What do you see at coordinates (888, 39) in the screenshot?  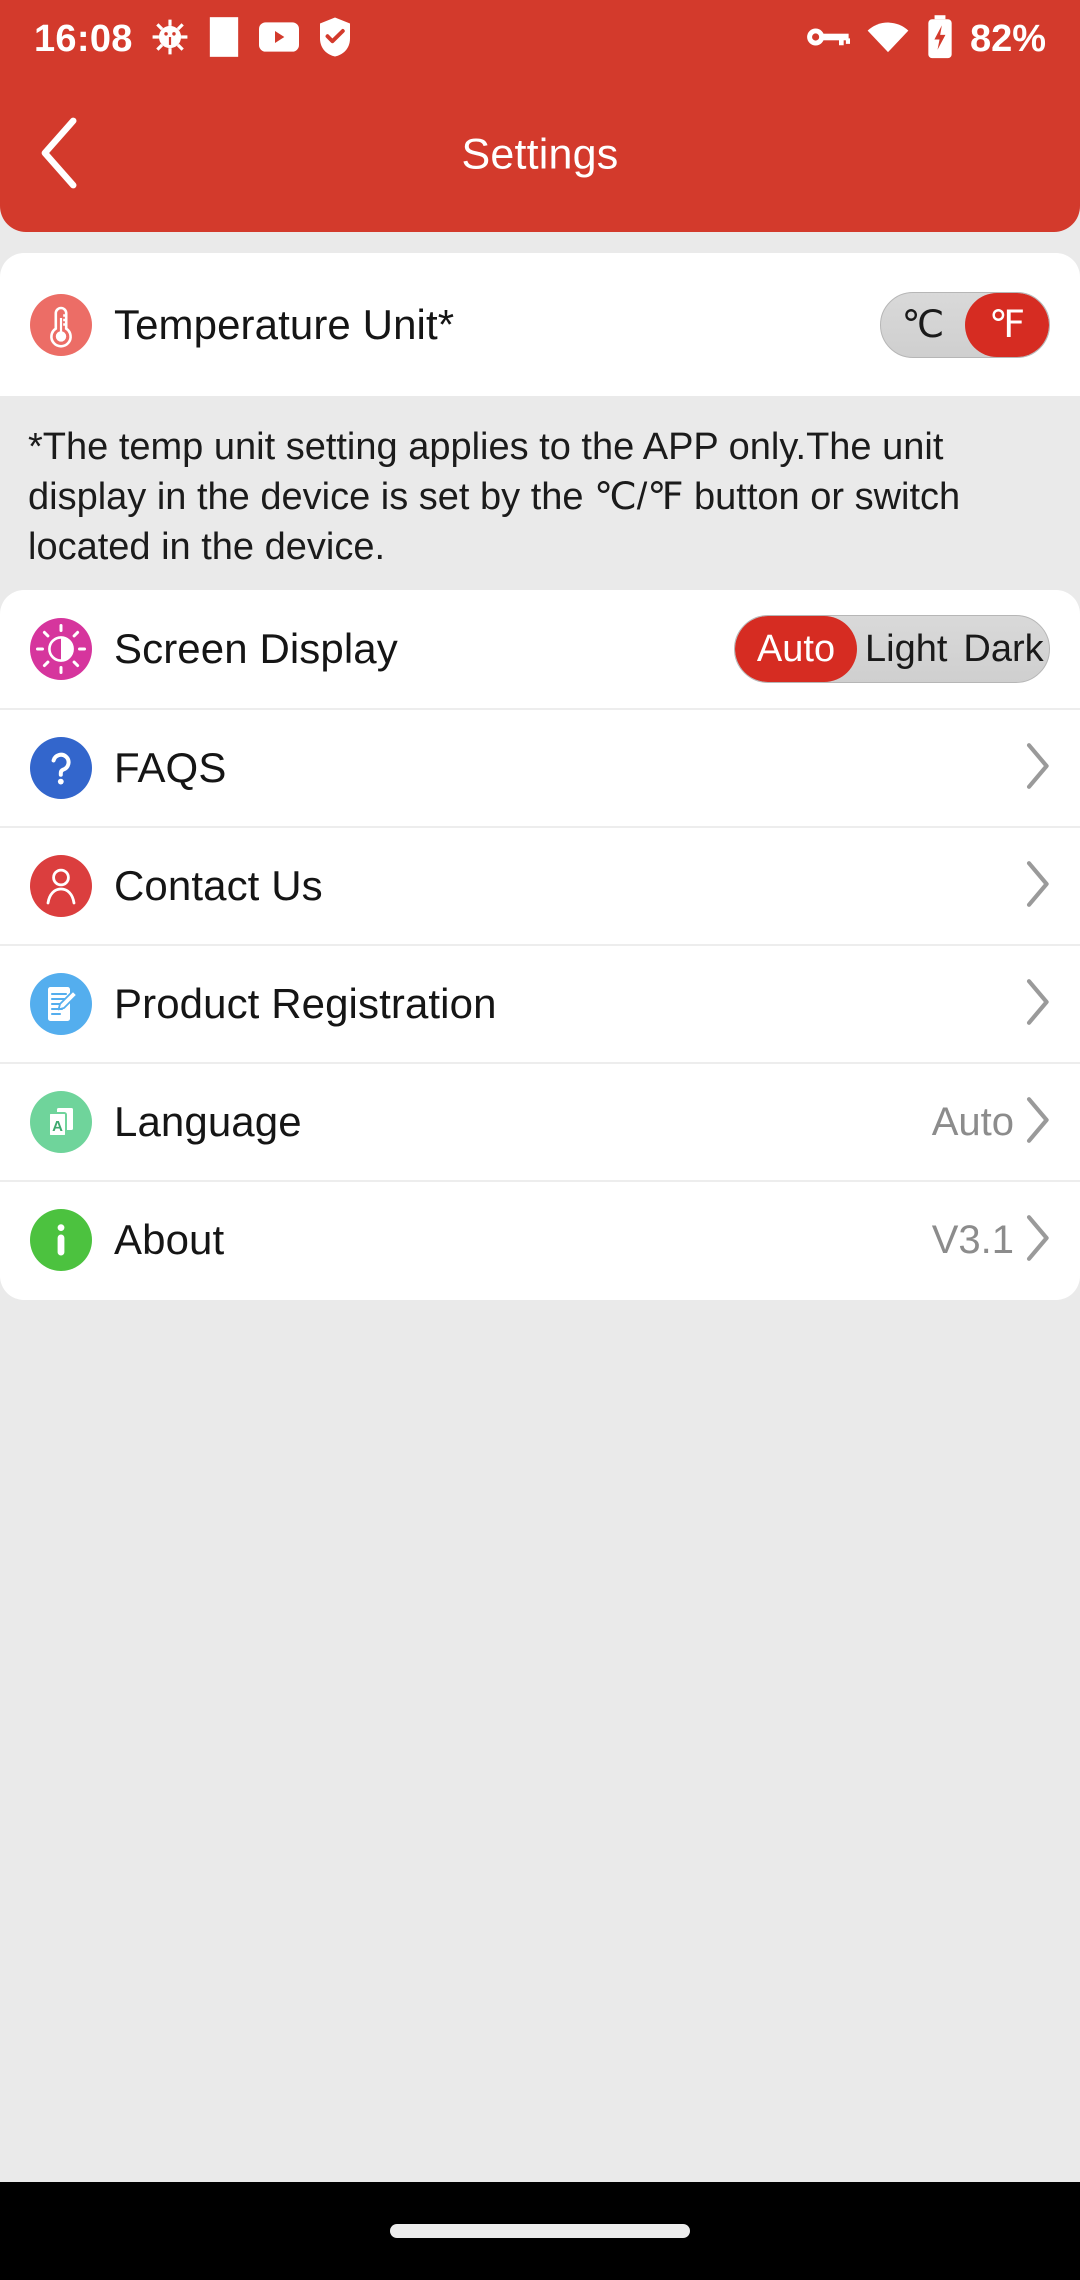 I see `wifi-icon` at bounding box center [888, 39].